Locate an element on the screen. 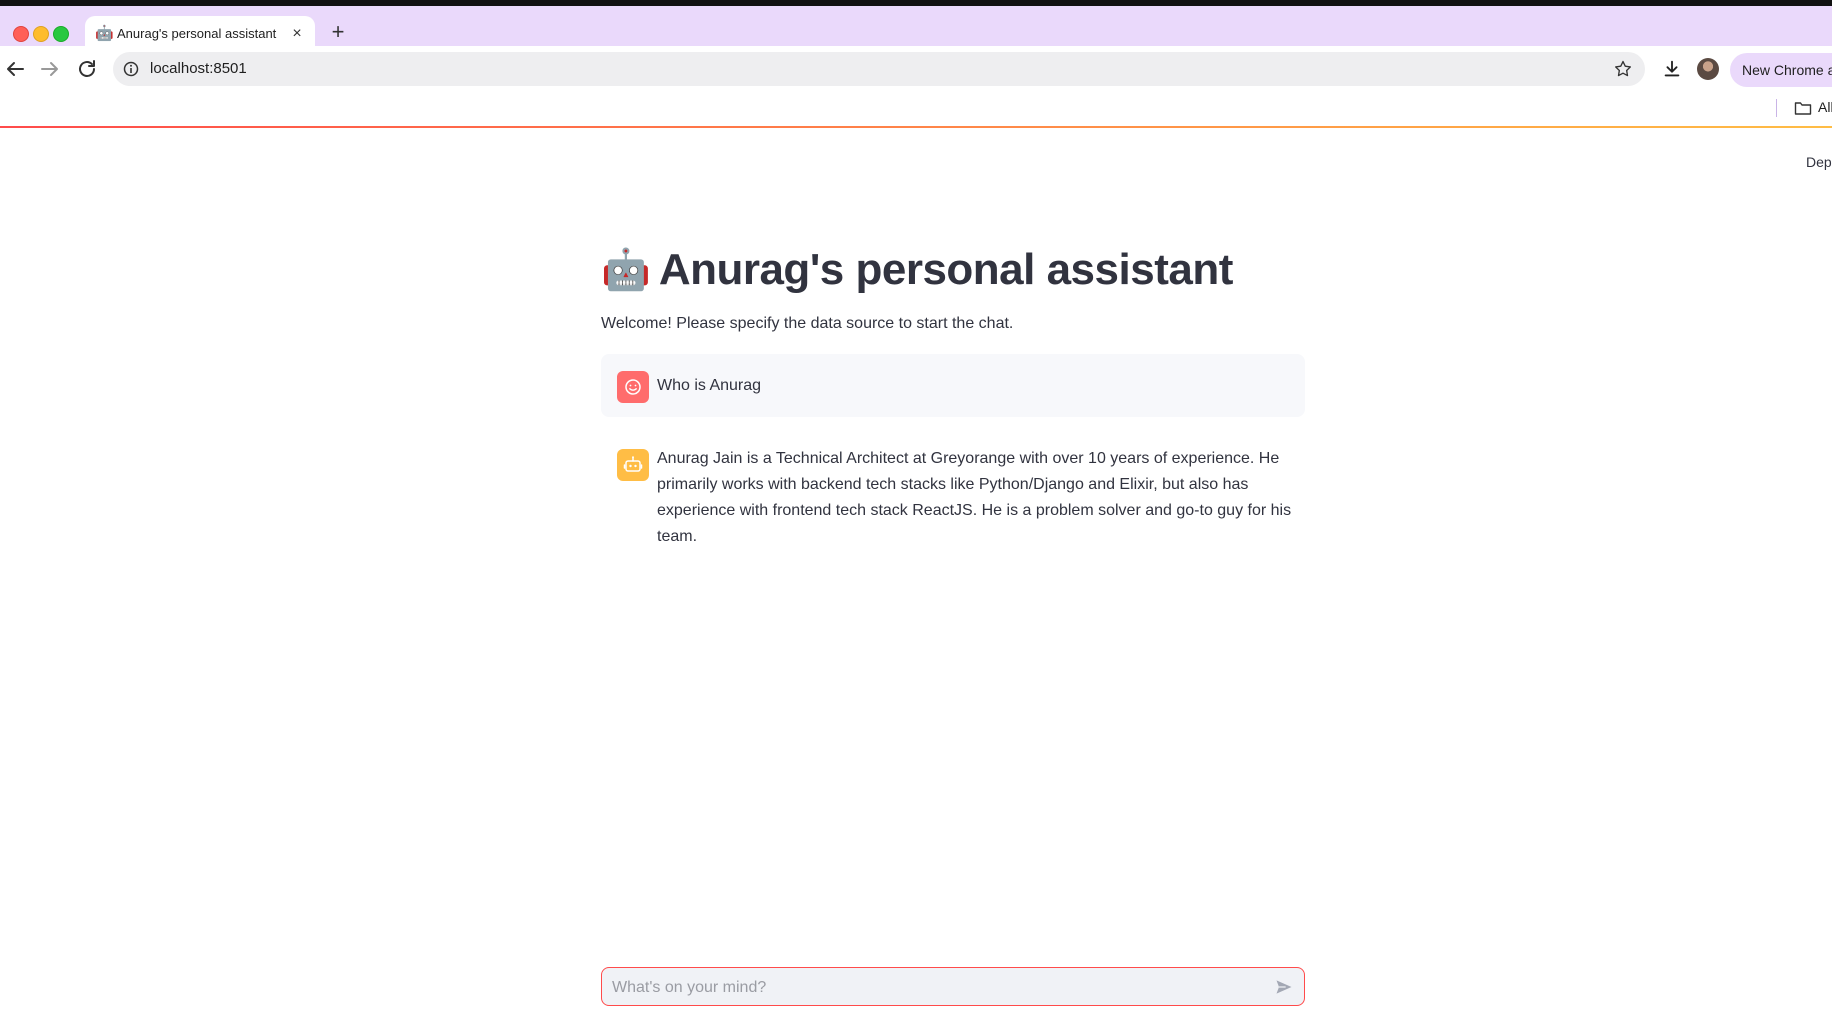  robot-favicon-icon: 🤖 is located at coordinates (104, 33).